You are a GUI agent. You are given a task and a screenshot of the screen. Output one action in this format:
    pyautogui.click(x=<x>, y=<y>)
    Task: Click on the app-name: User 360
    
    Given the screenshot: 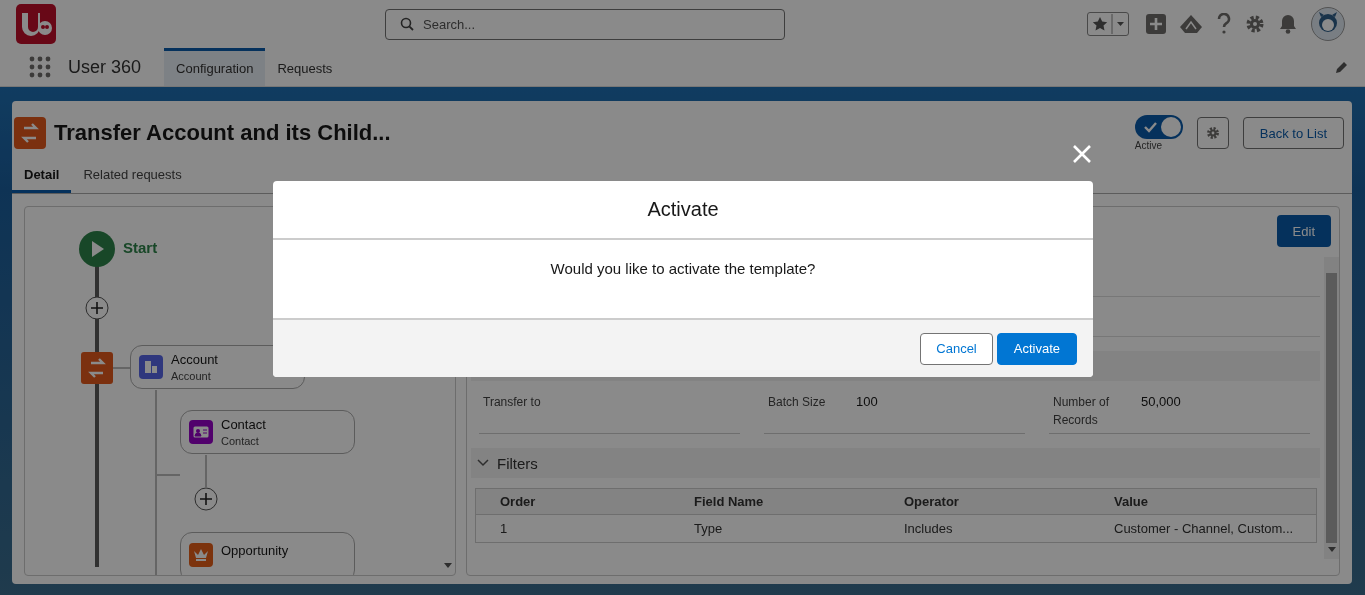 What is the action you would take?
    pyautogui.click(x=105, y=67)
    